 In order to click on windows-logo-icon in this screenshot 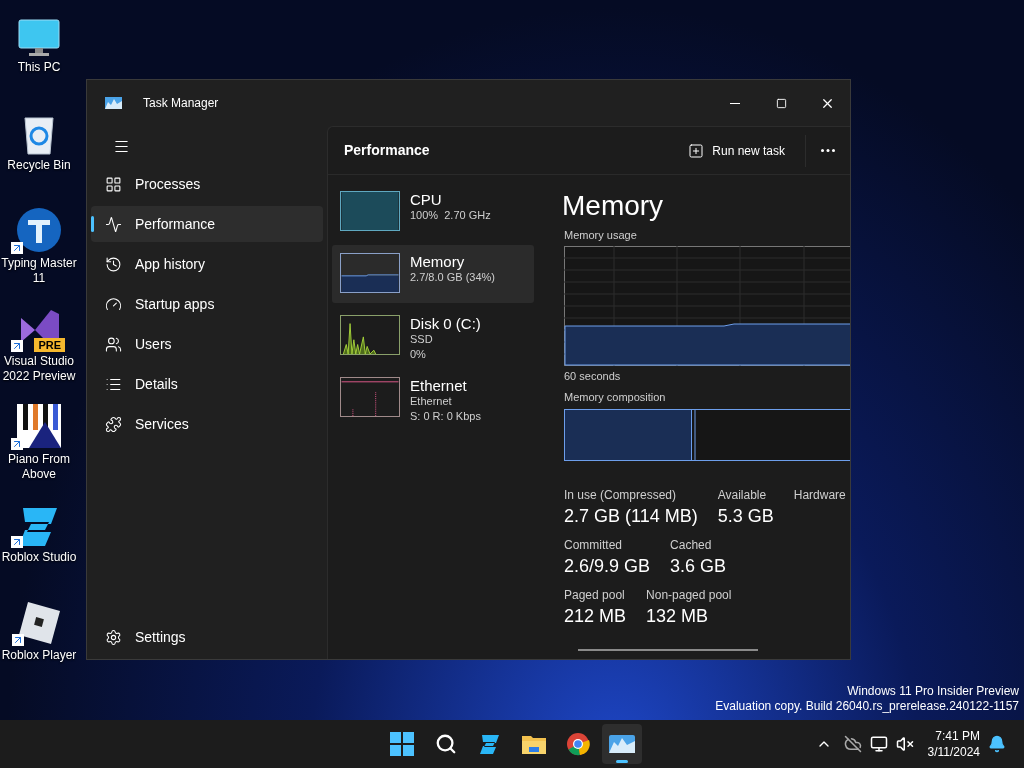, I will do `click(402, 744)`.